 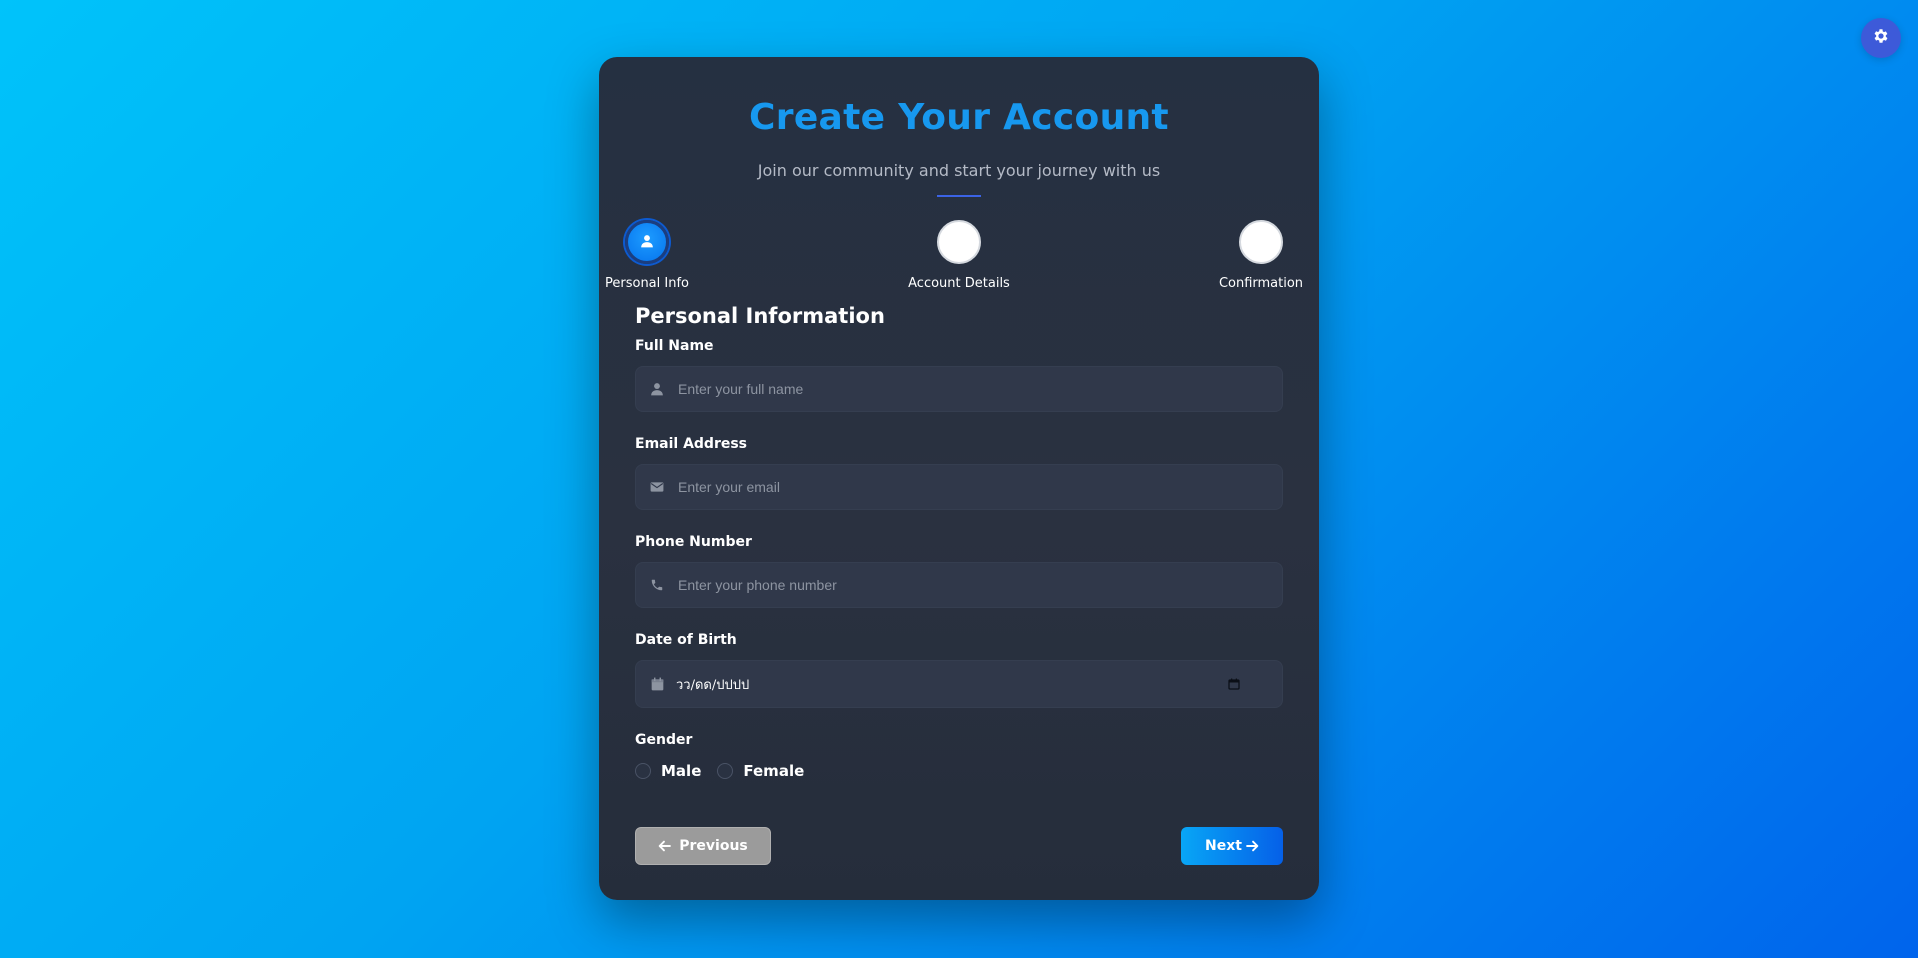 I want to click on full-name-input, so click(x=979, y=389).